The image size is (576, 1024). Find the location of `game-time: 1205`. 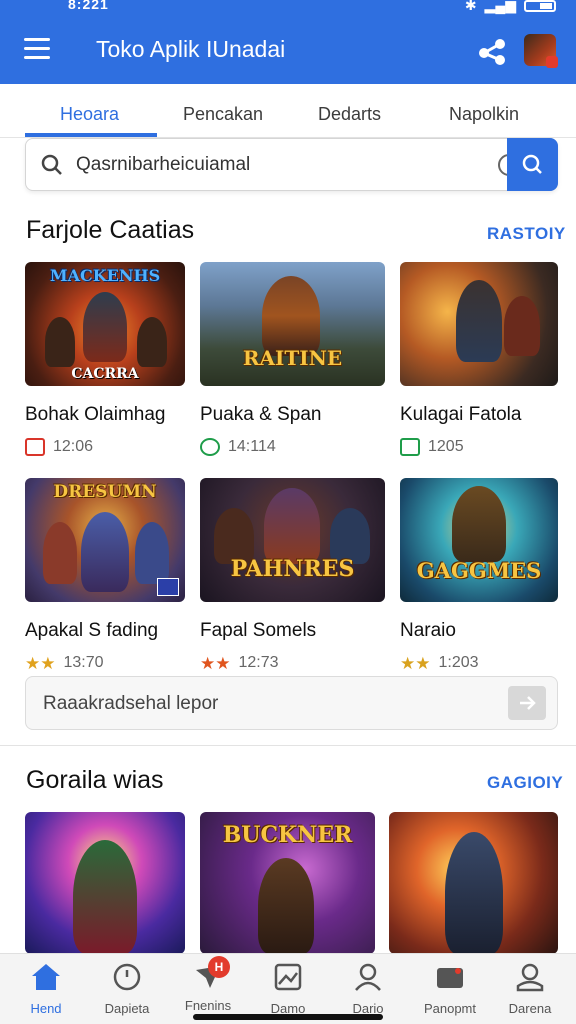

game-time: 1205 is located at coordinates (446, 446).